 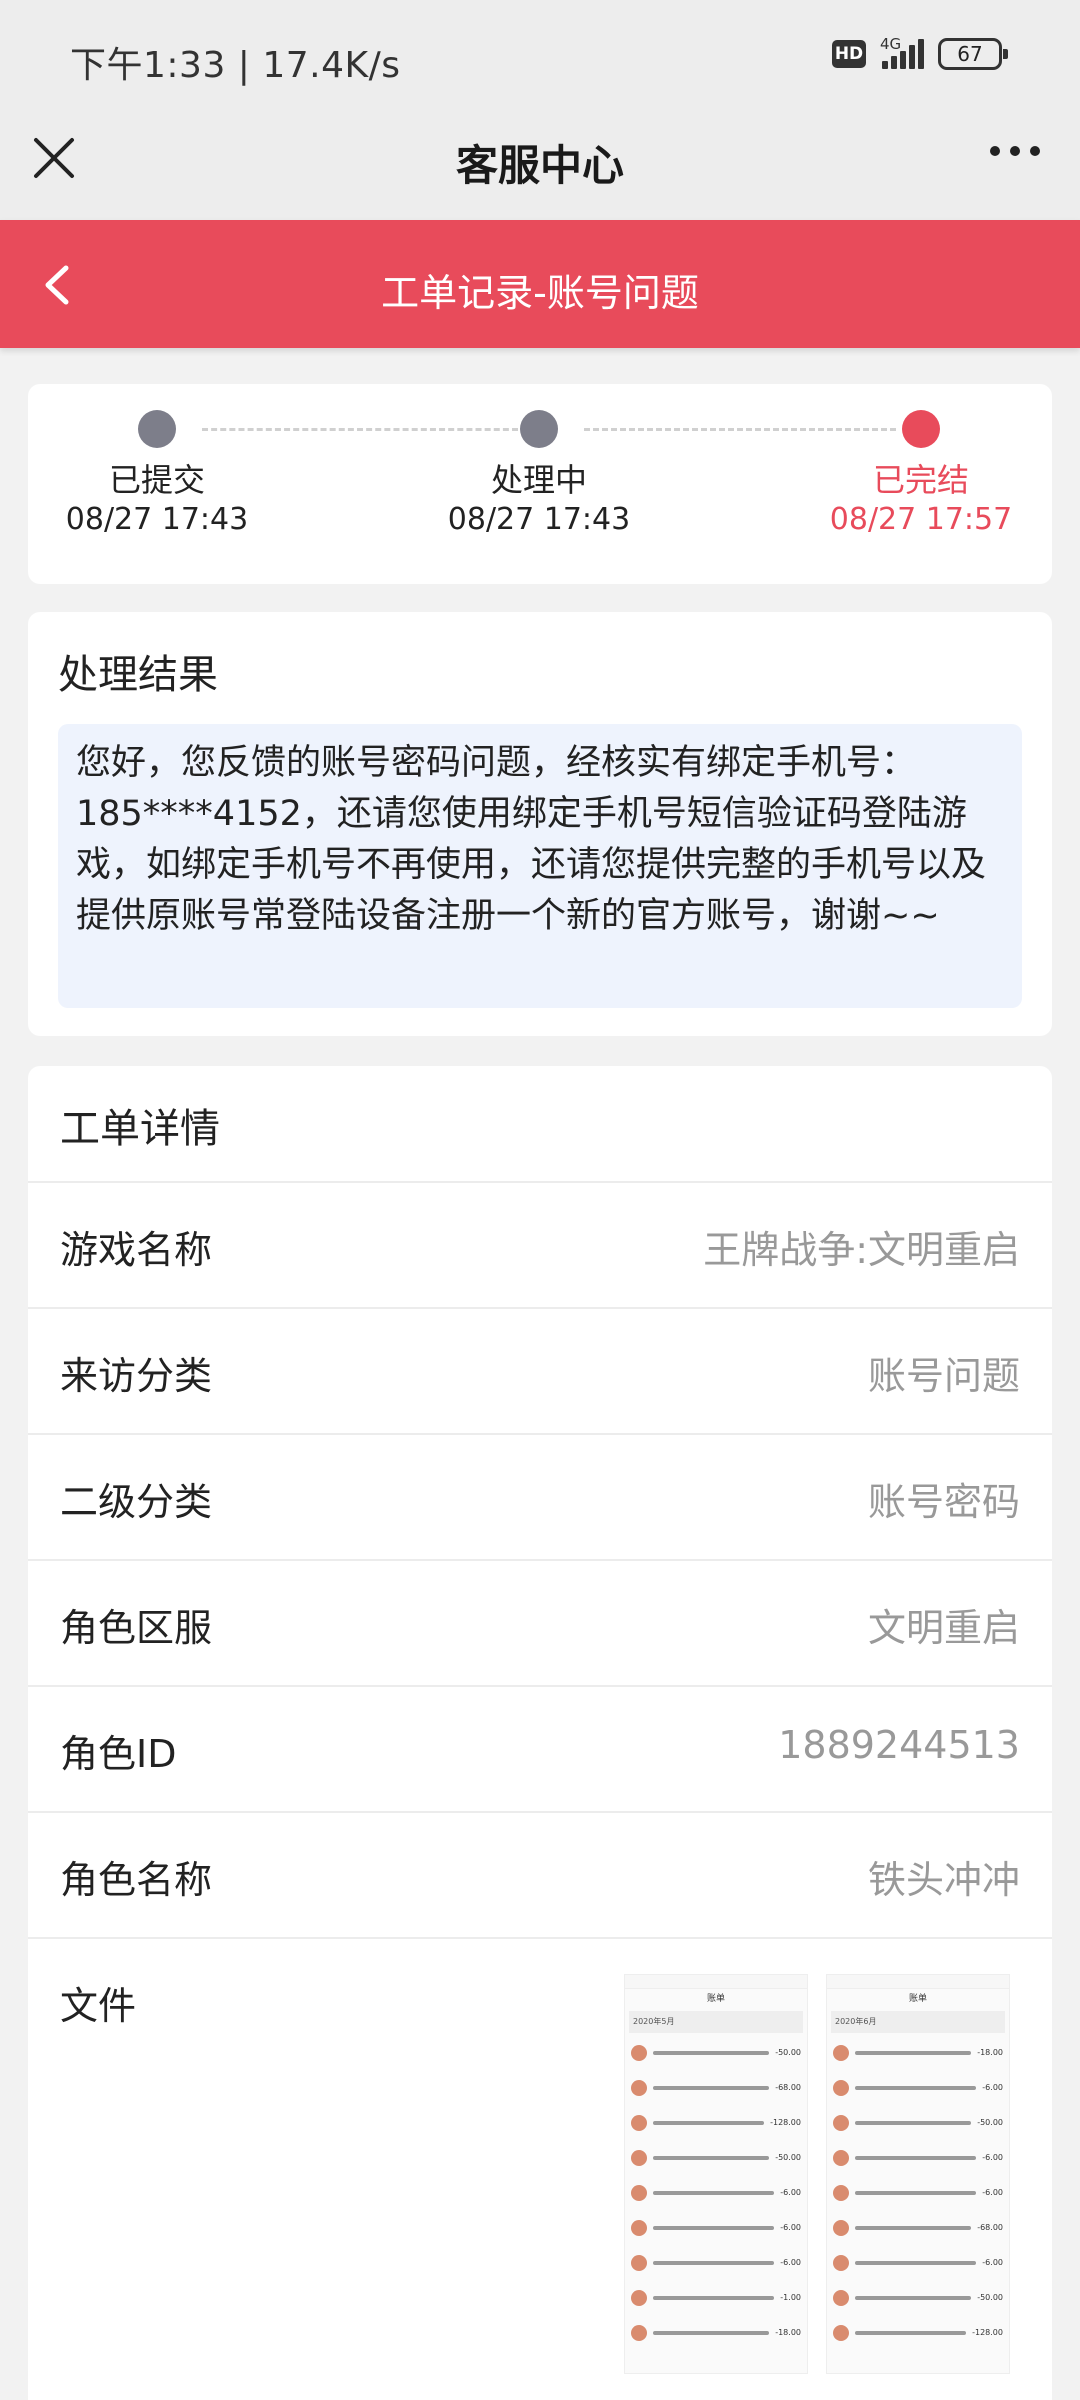 What do you see at coordinates (118, 1754) in the screenshot?
I see `detail-key: 角色ID` at bounding box center [118, 1754].